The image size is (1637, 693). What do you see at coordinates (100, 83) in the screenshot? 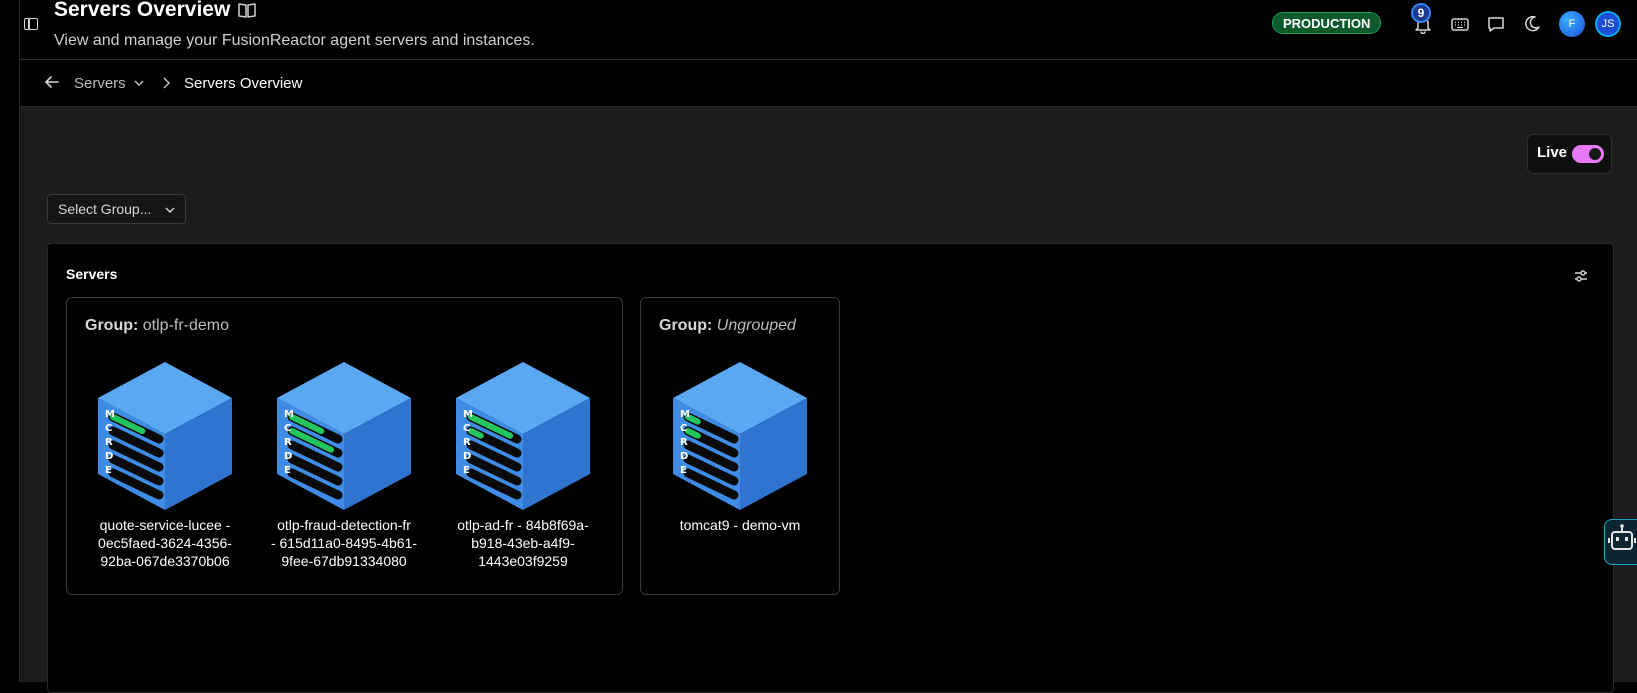
I see `breadcrumb-servers-link: Servers` at bounding box center [100, 83].